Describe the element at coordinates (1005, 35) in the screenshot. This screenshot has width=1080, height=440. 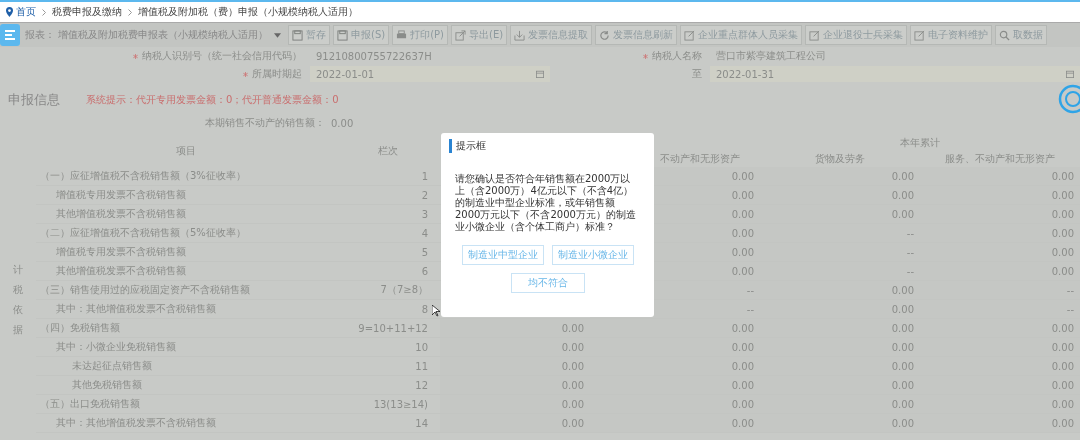
I see `search-icon` at that location.